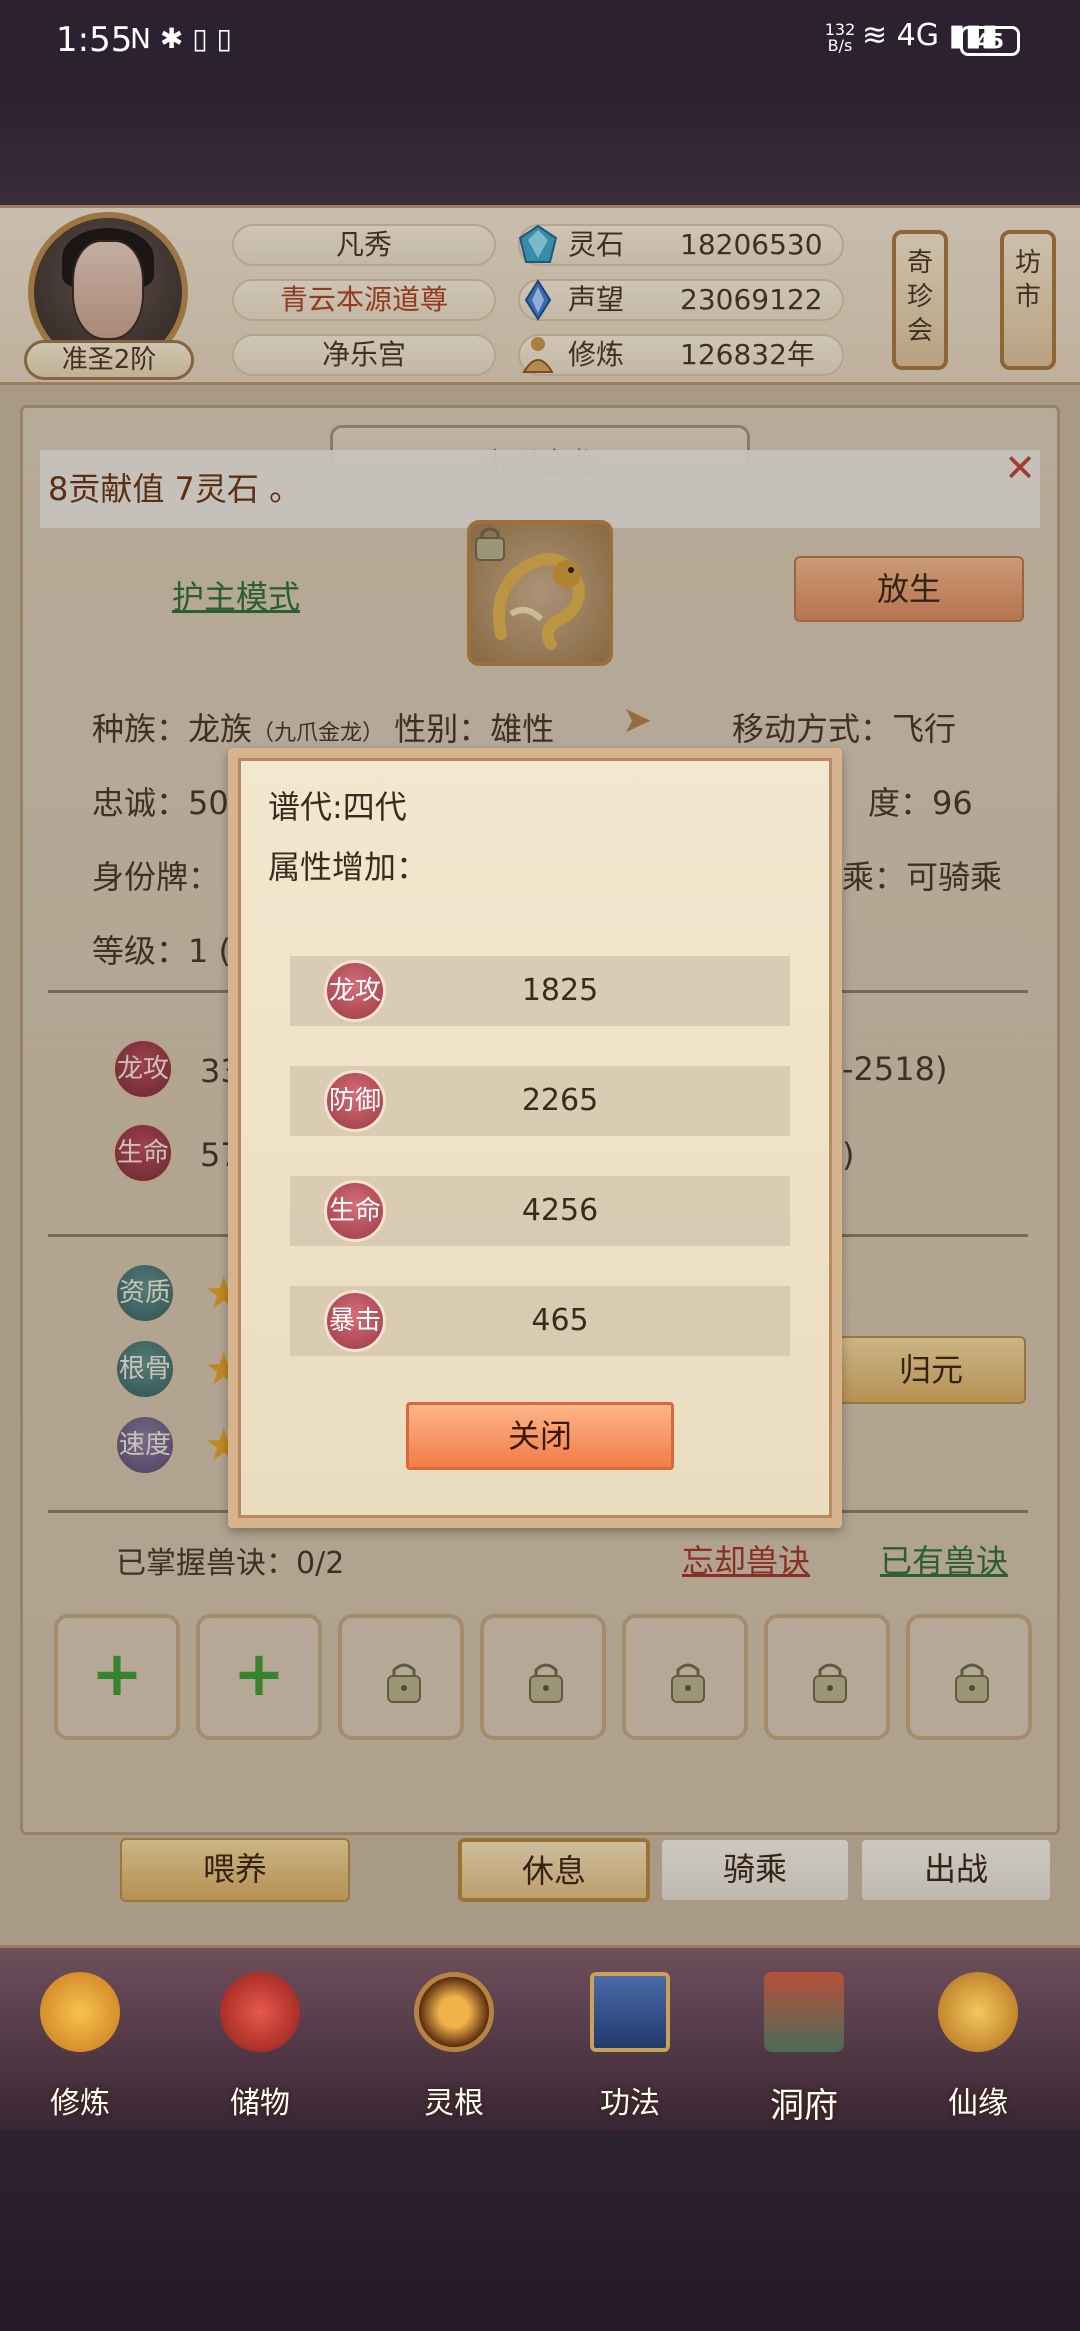 The height and width of the screenshot is (2331, 1080). I want to click on crit-badge: 暴击, so click(355, 1321).